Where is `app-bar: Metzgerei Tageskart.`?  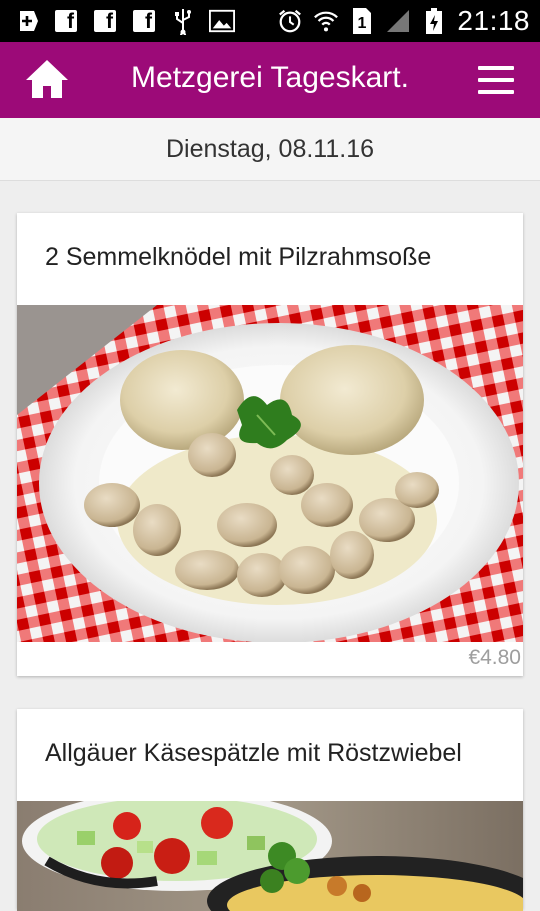
app-bar: Metzgerei Tageskart. is located at coordinates (270, 80).